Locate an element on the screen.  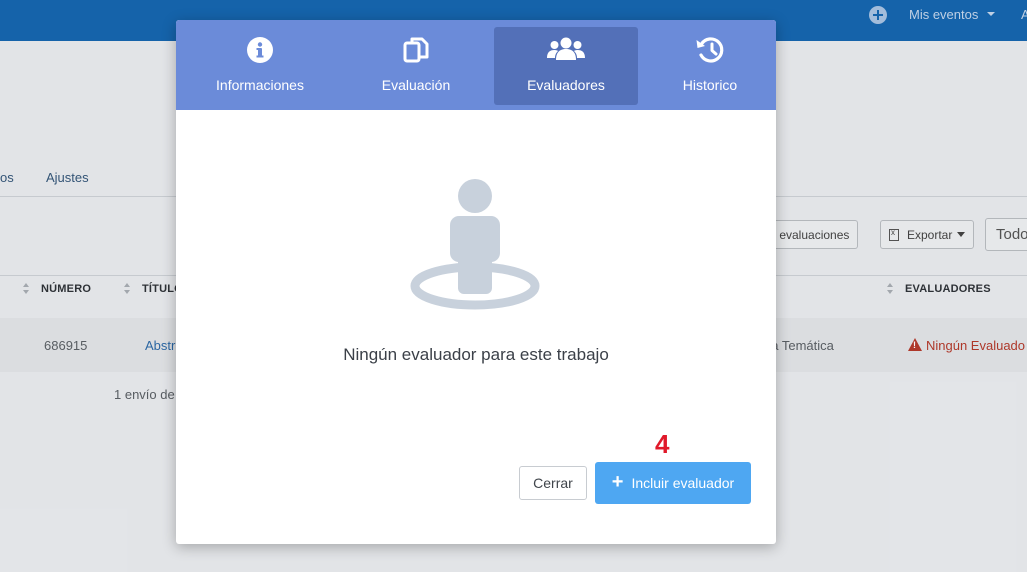
plus-icon: + is located at coordinates (617, 482).